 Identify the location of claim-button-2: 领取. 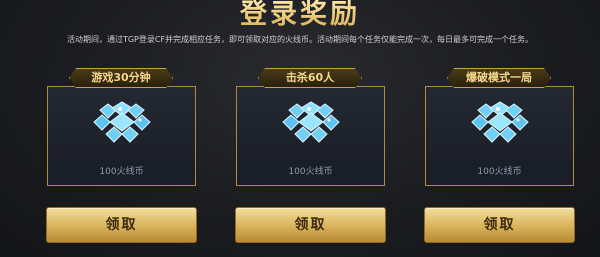
(310, 225).